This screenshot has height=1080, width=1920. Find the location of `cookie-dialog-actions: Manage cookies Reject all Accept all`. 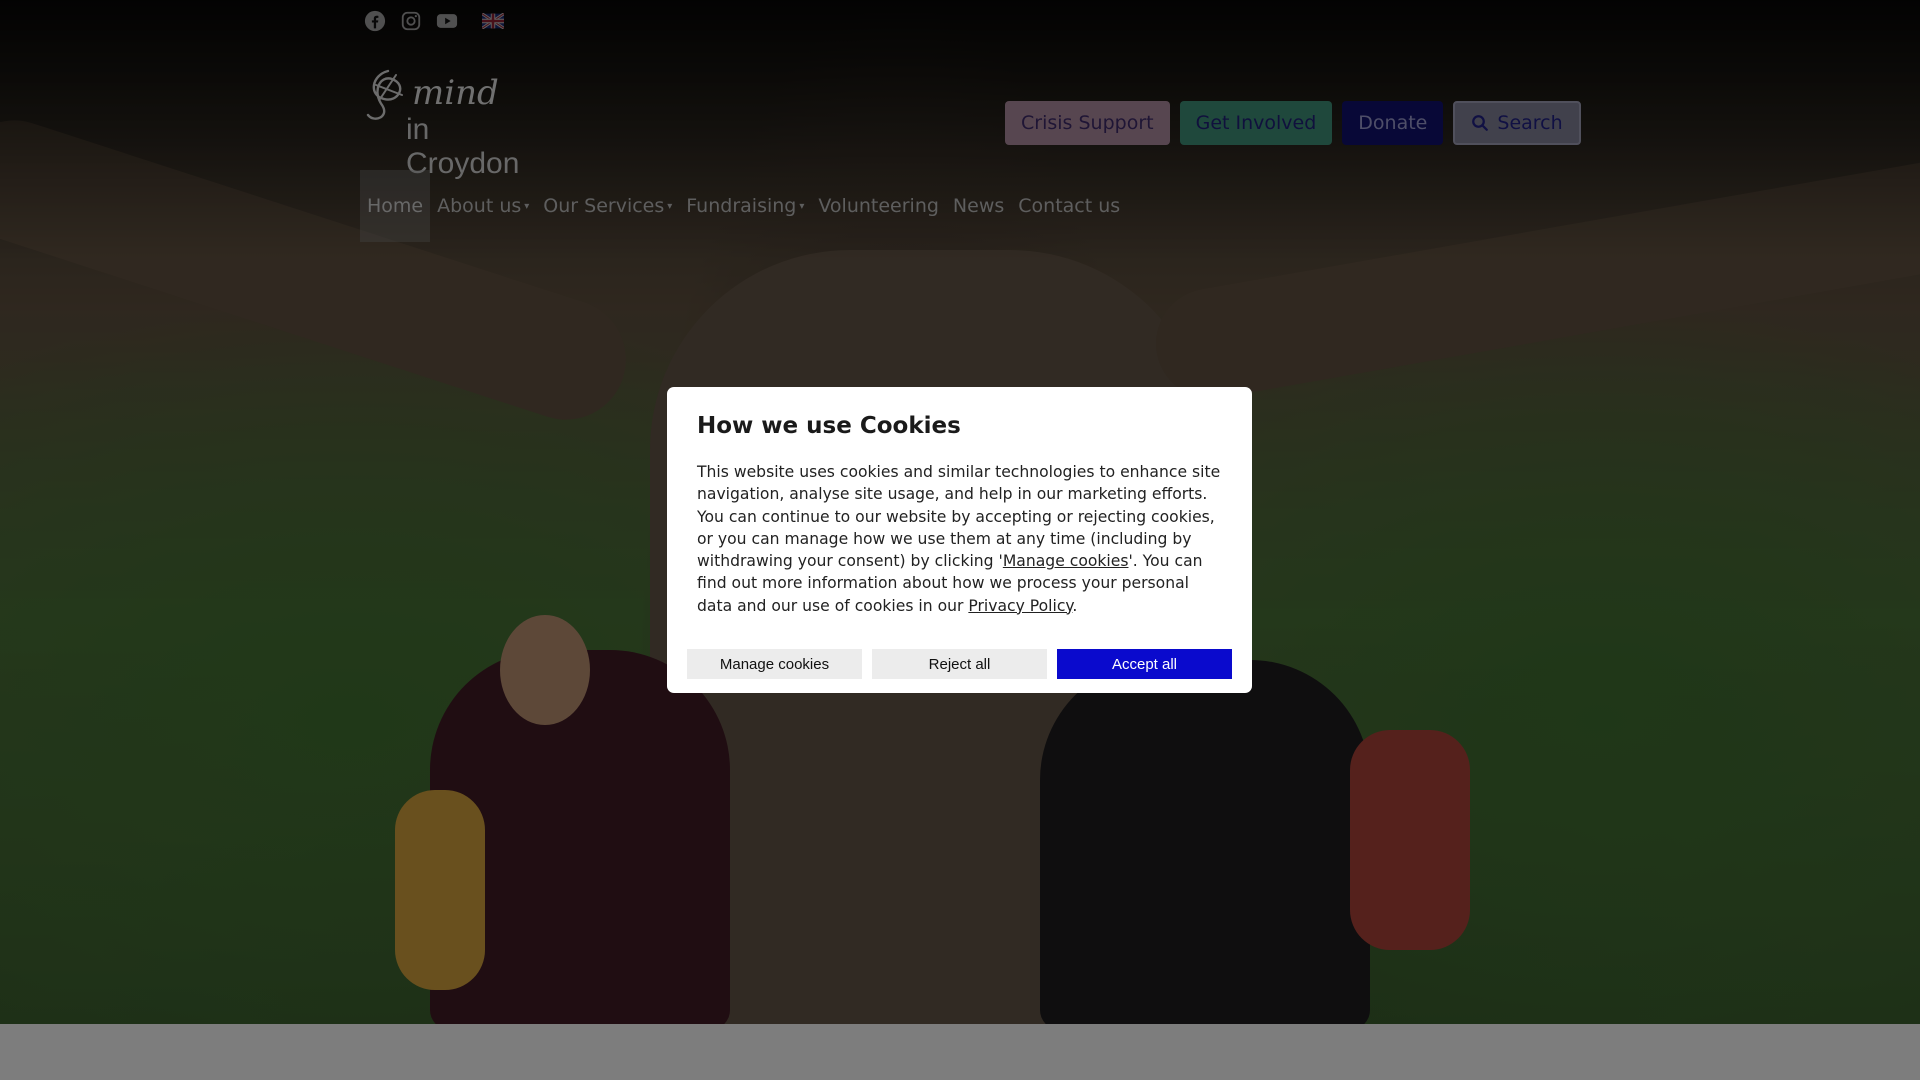

cookie-dialog-actions: Manage cookies Reject all Accept all is located at coordinates (959, 664).